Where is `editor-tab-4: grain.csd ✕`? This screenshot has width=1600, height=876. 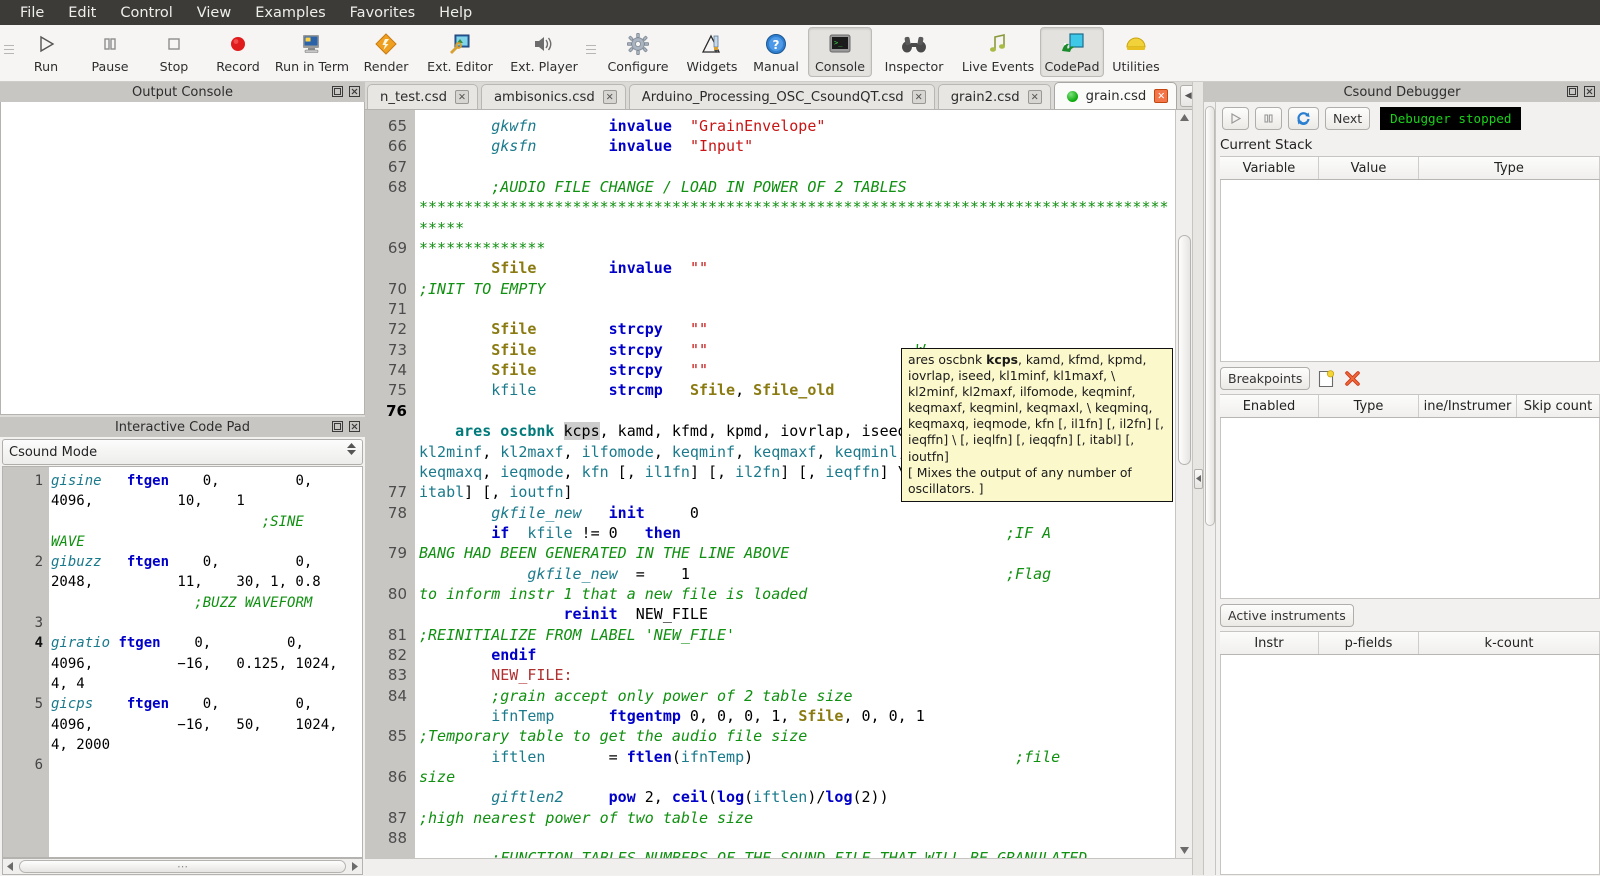 editor-tab-4: grain.csd ✕ is located at coordinates (1115, 95).